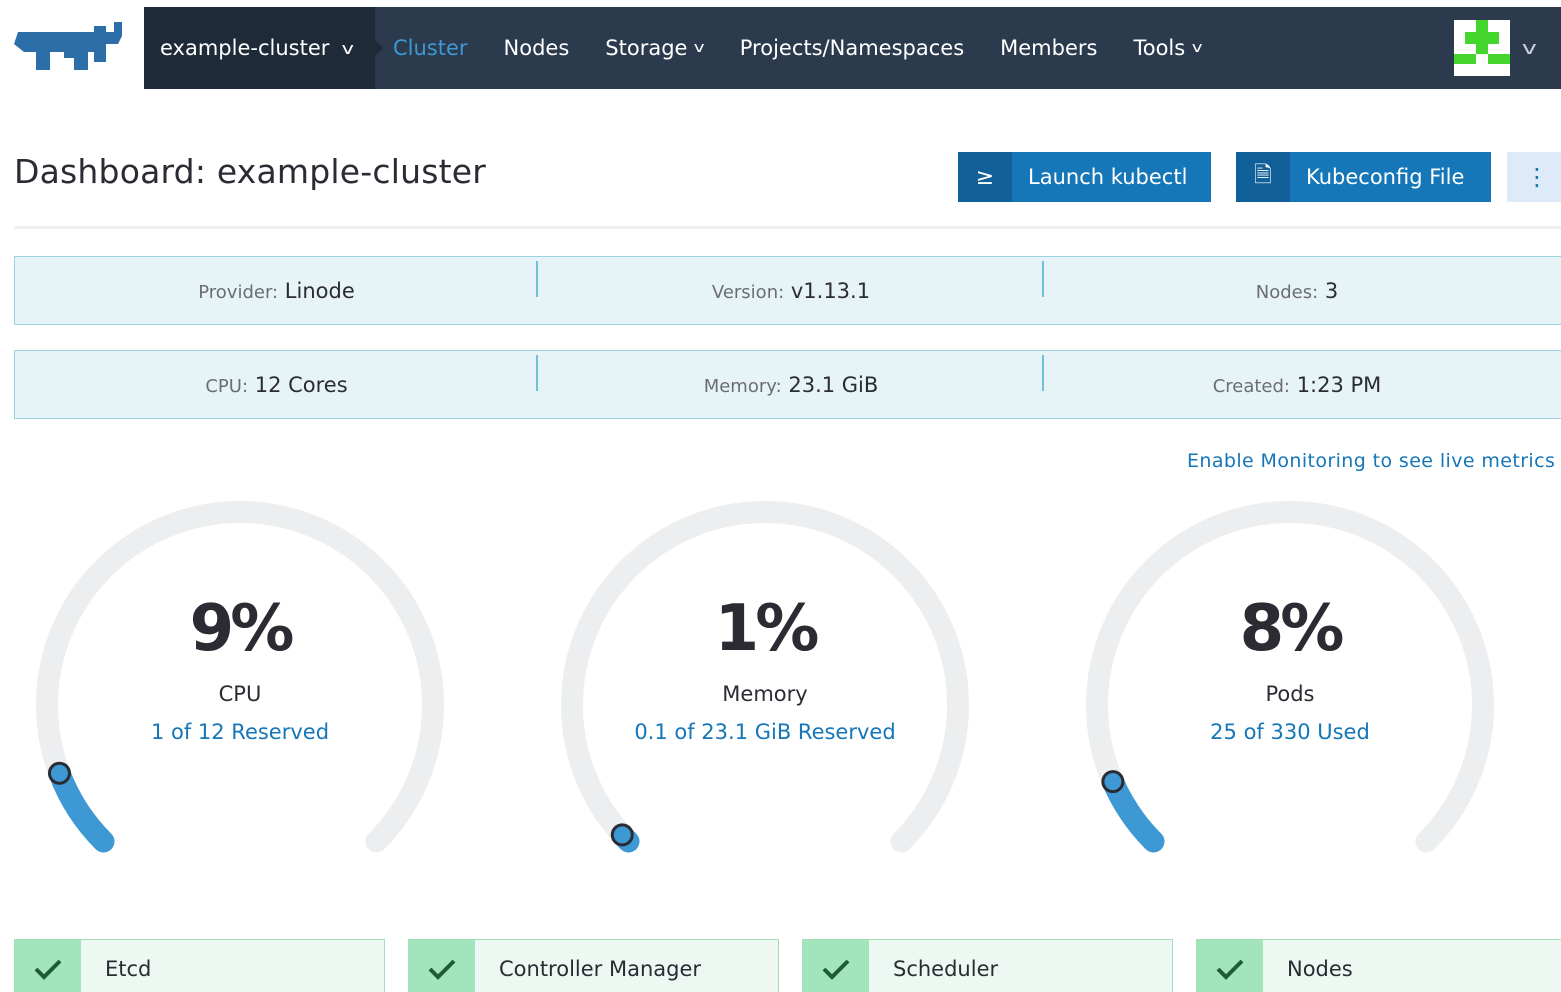  What do you see at coordinates (765, 694) in the screenshot?
I see `gauge-label: Memory` at bounding box center [765, 694].